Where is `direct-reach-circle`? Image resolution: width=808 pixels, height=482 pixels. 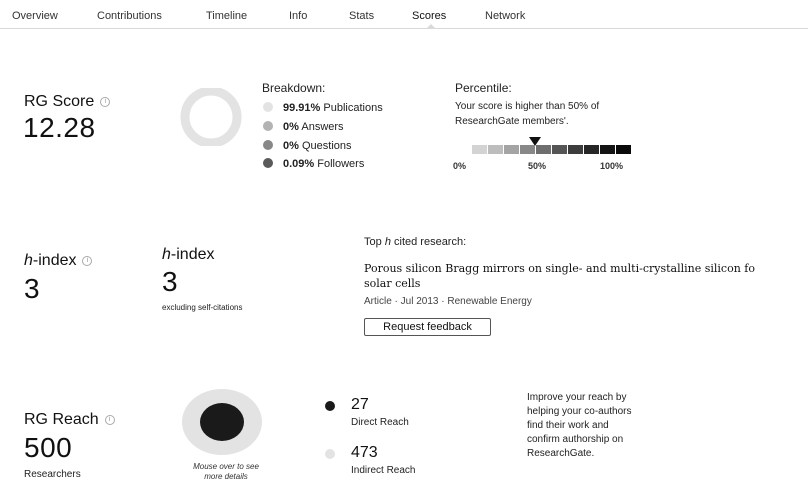
direct-reach-circle is located at coordinates (222, 422).